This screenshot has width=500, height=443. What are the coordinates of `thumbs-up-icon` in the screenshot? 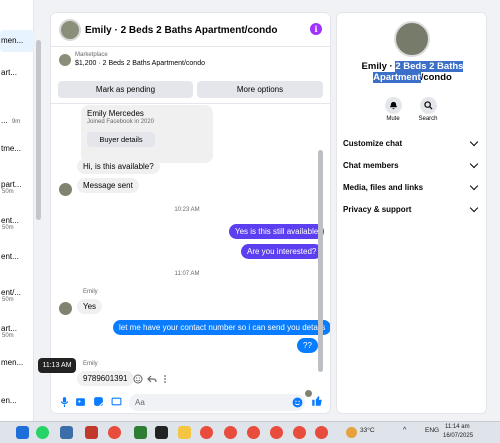 It's located at (317, 401).